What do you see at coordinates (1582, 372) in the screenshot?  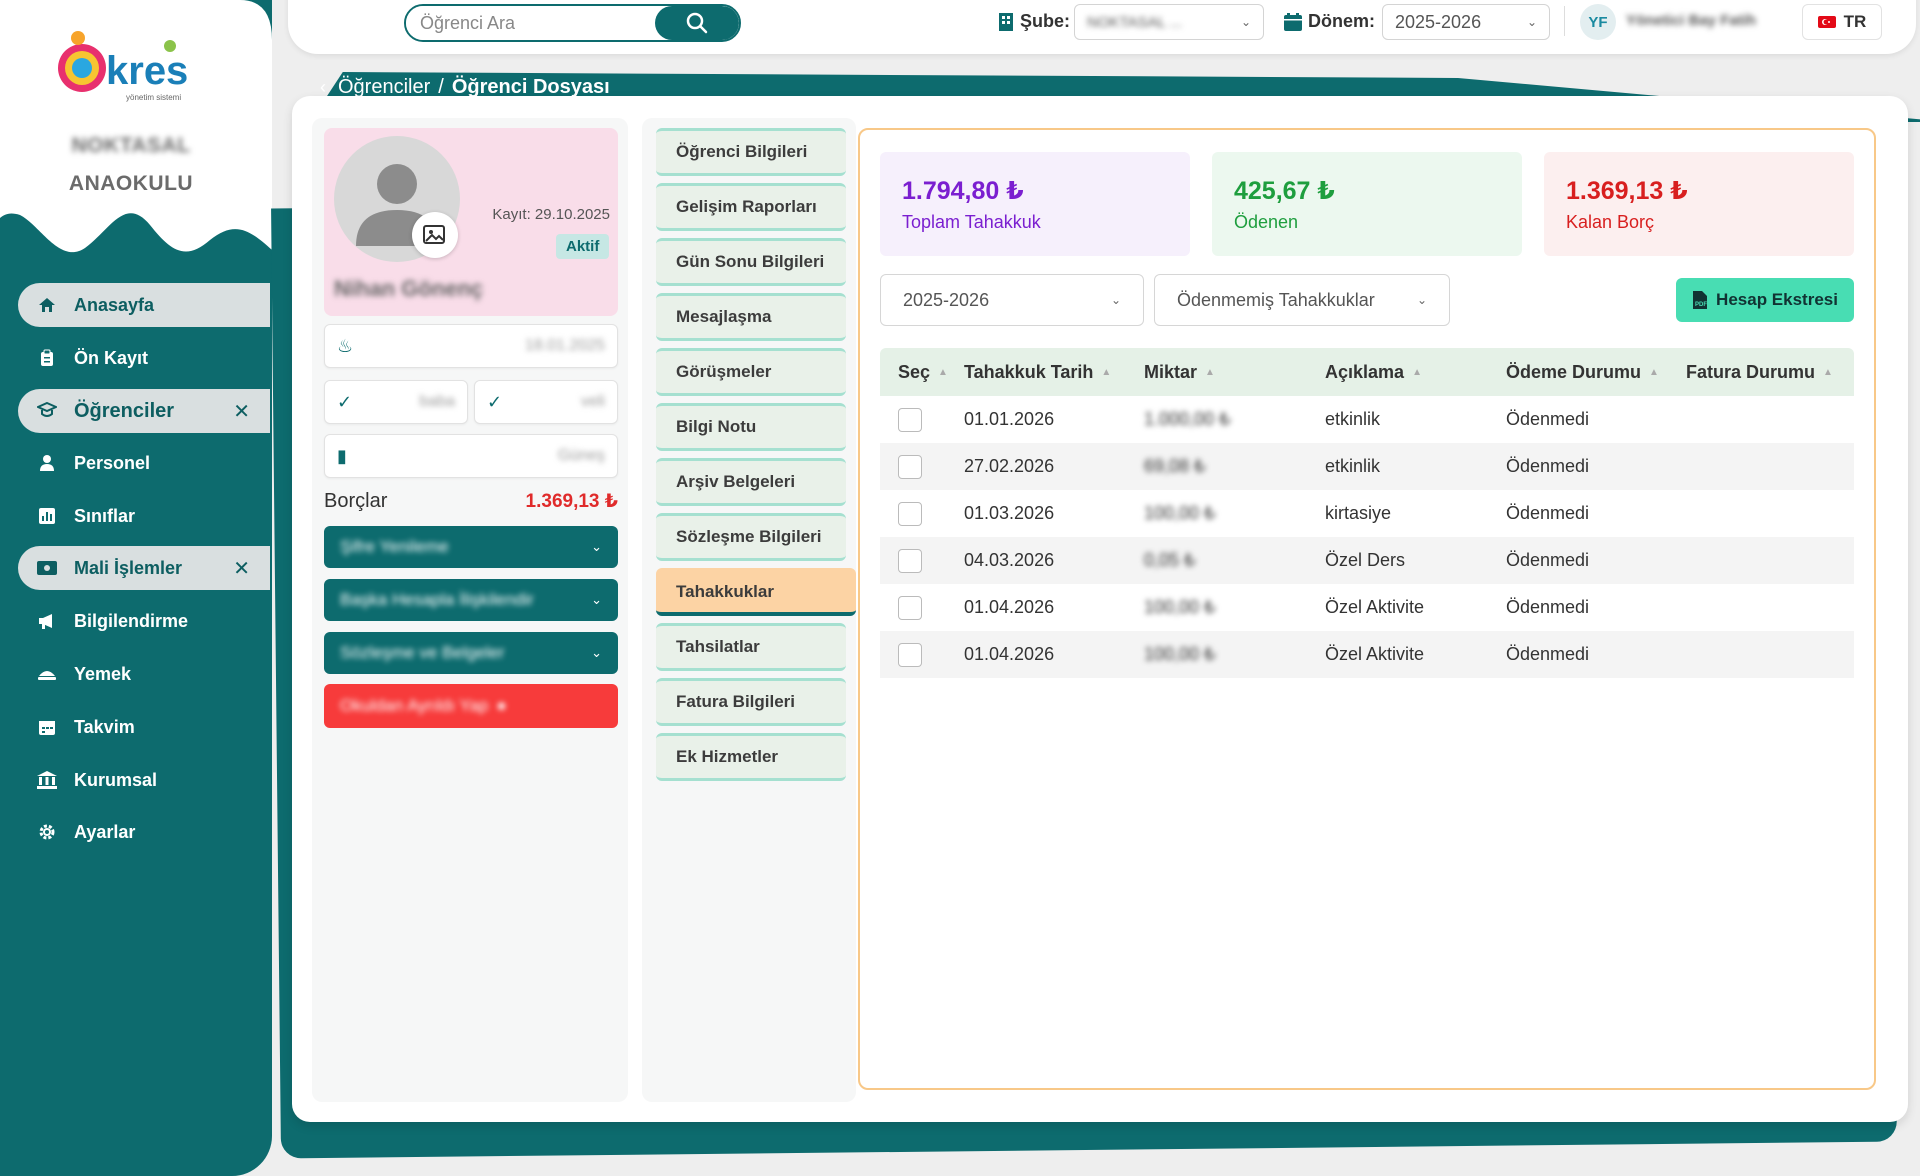 I see `col-odeme-durumu: Ödeme Durumu ▲` at bounding box center [1582, 372].